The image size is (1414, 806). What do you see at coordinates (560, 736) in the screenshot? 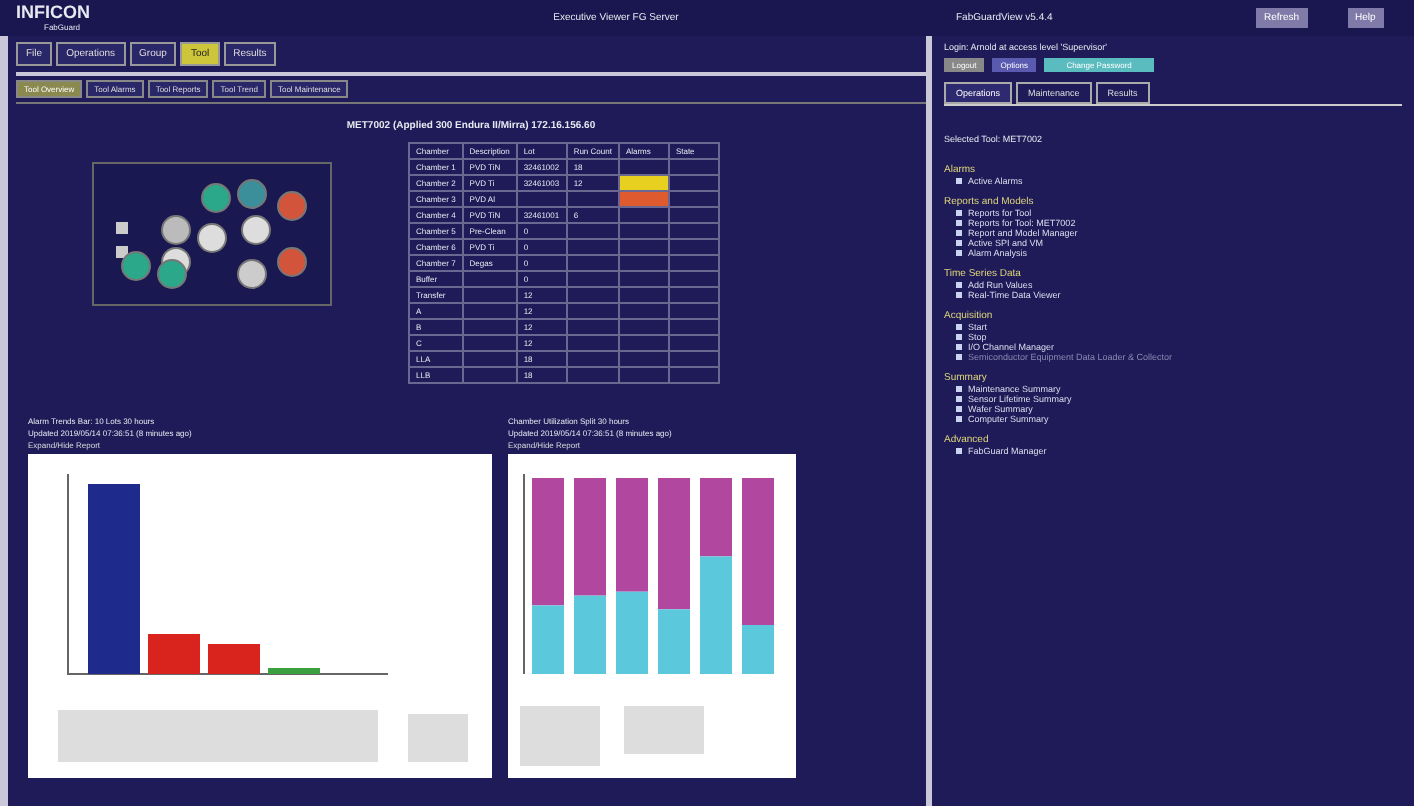
I see `details-block` at bounding box center [560, 736].